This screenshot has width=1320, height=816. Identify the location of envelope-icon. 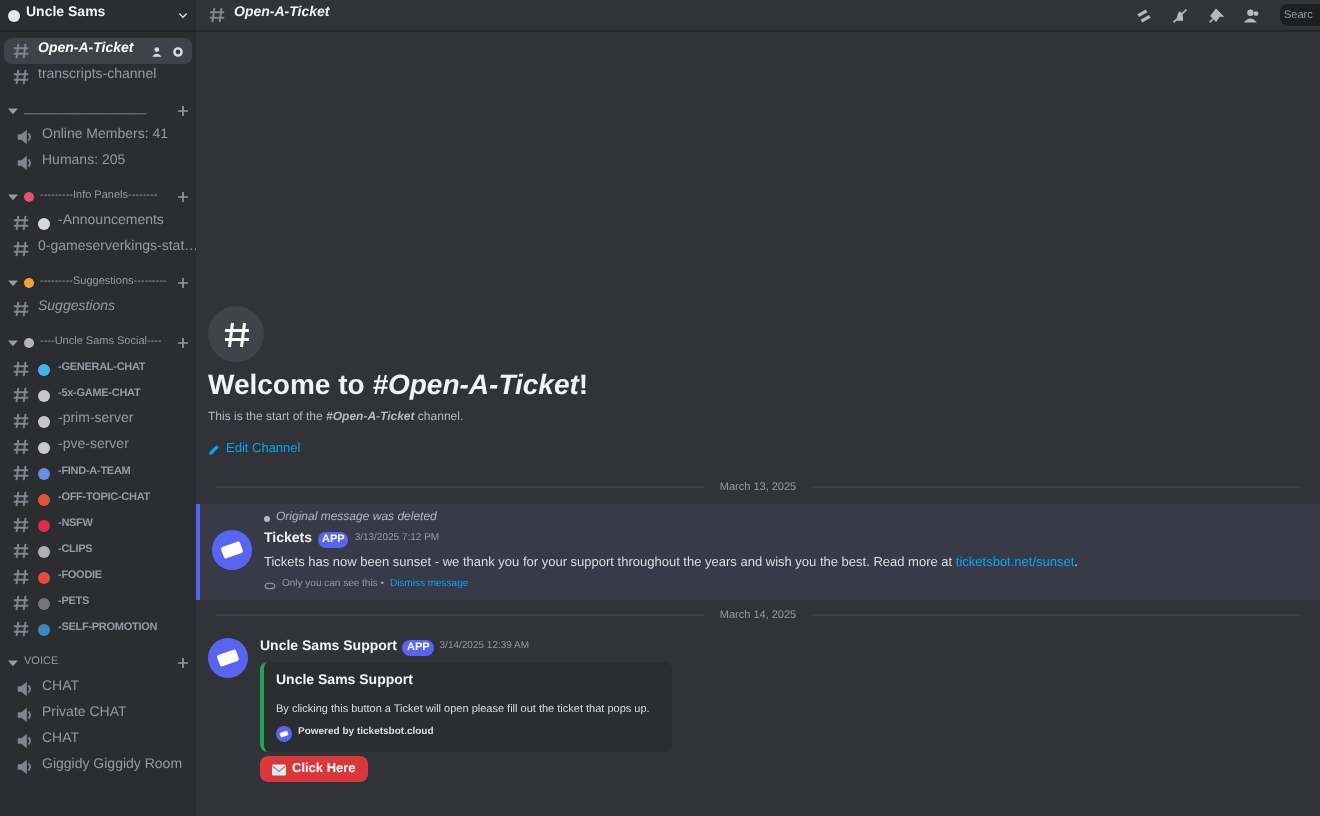
(279, 769).